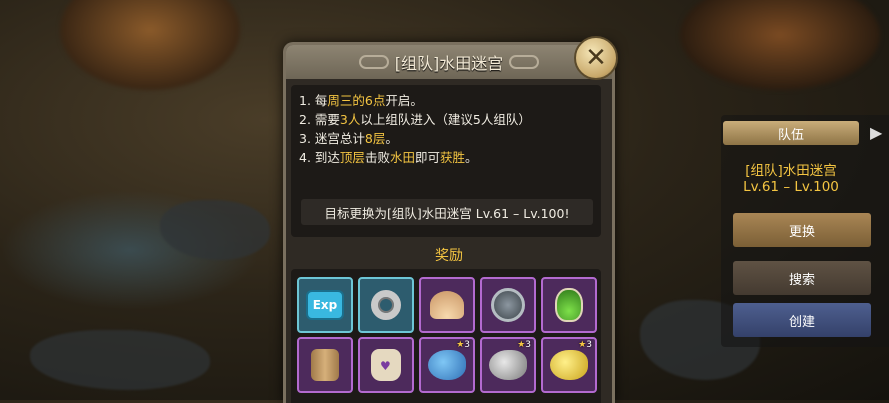 The width and height of the screenshot is (889, 403). I want to click on reward-grid: Exp ★3 ★3 ★3, so click(446, 336).